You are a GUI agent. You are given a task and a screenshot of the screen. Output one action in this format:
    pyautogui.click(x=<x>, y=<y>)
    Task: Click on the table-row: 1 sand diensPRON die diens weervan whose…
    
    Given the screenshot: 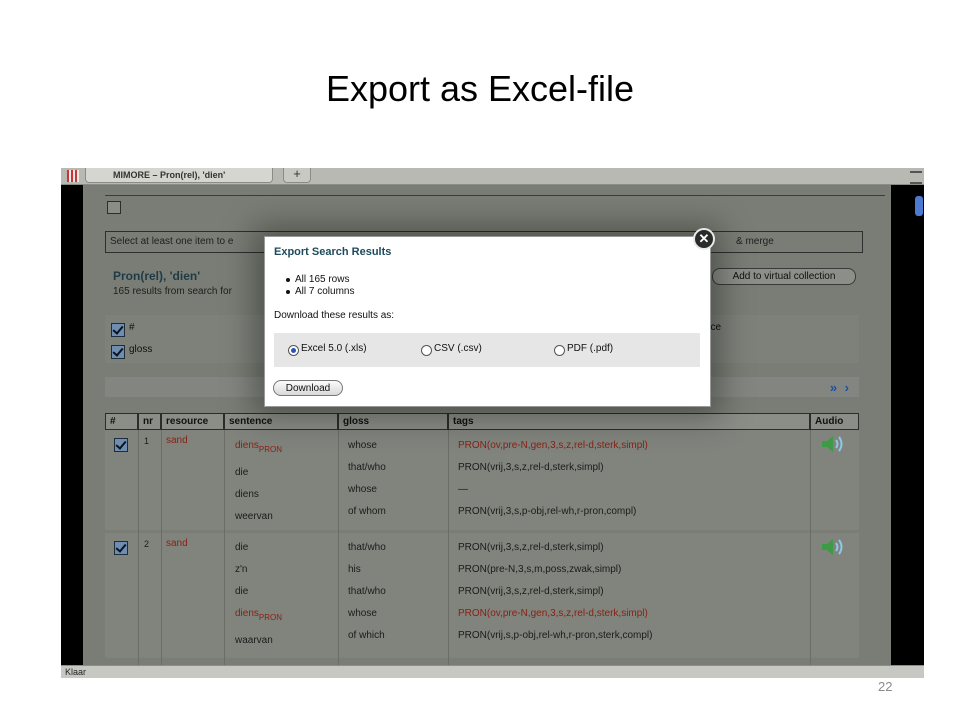 What is the action you would take?
    pyautogui.click(x=482, y=480)
    